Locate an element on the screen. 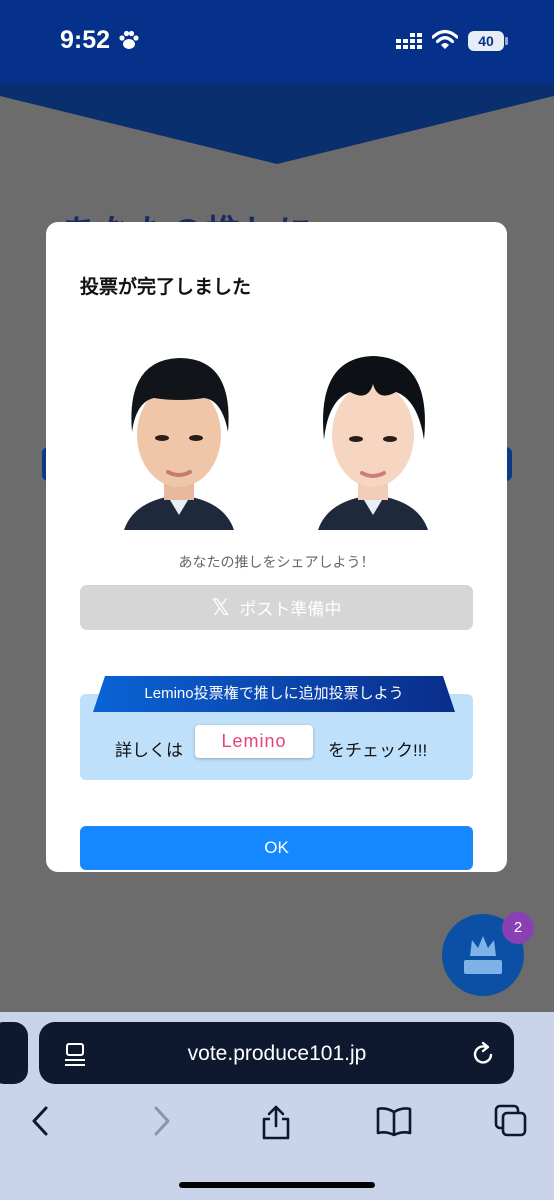 This screenshot has height=1200, width=554. promo-text-after: をチェック!!! is located at coordinates (378, 750).